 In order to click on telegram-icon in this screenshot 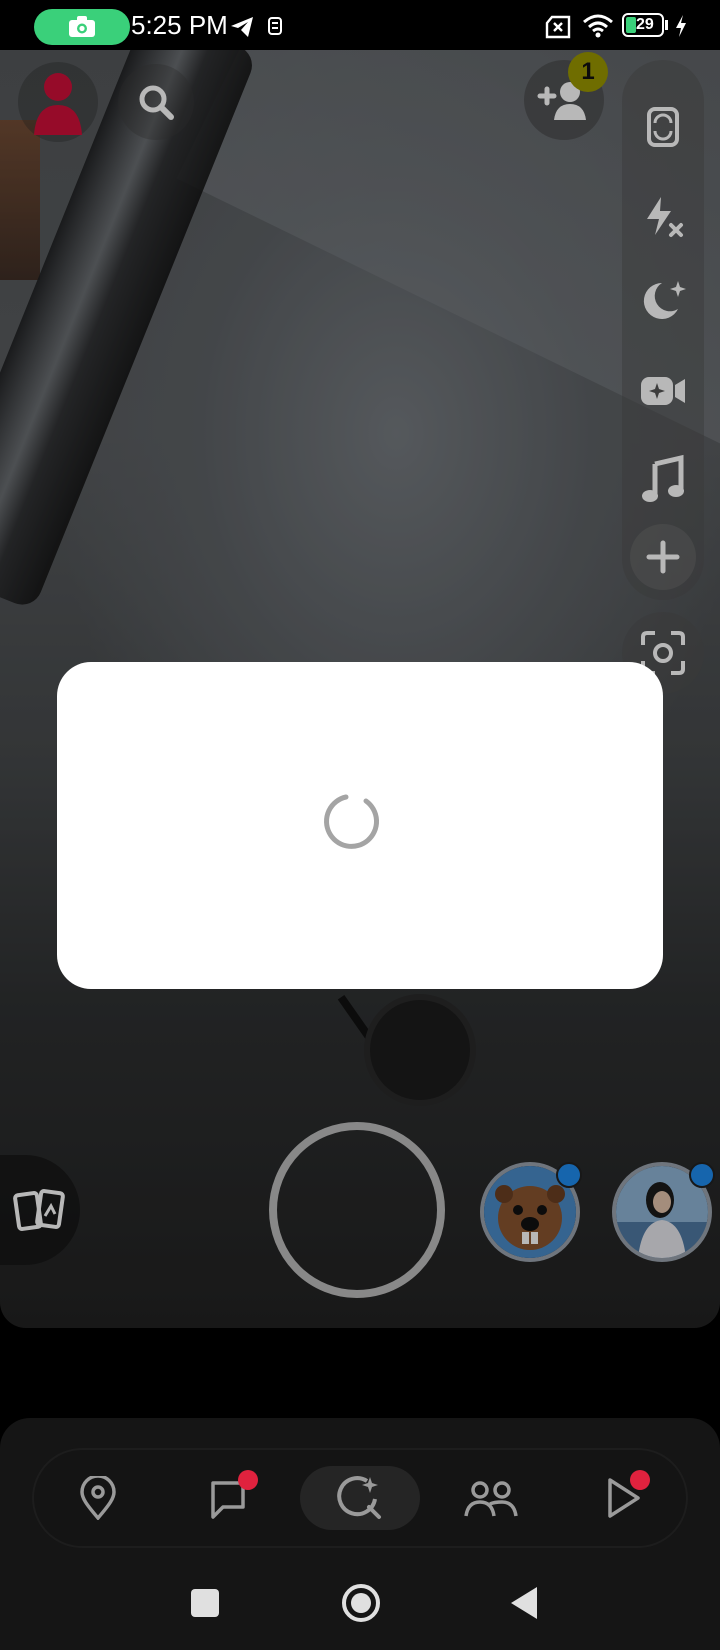, I will do `click(242, 27)`.